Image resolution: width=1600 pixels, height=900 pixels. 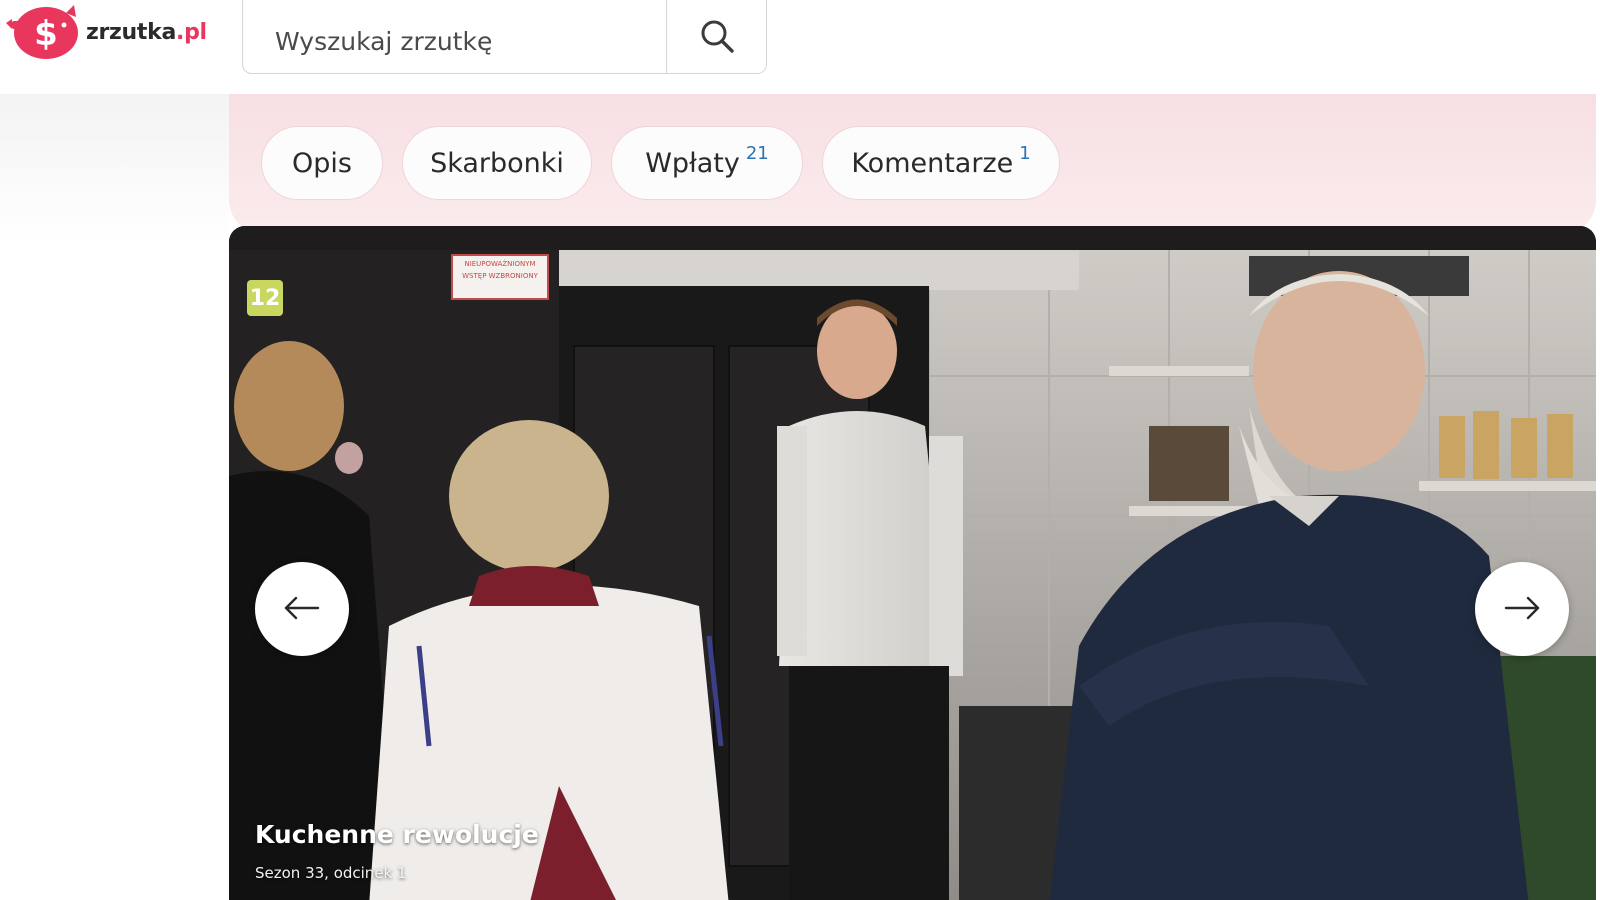 What do you see at coordinates (397, 834) in the screenshot?
I see `media-title: Kuchenne rewolucje` at bounding box center [397, 834].